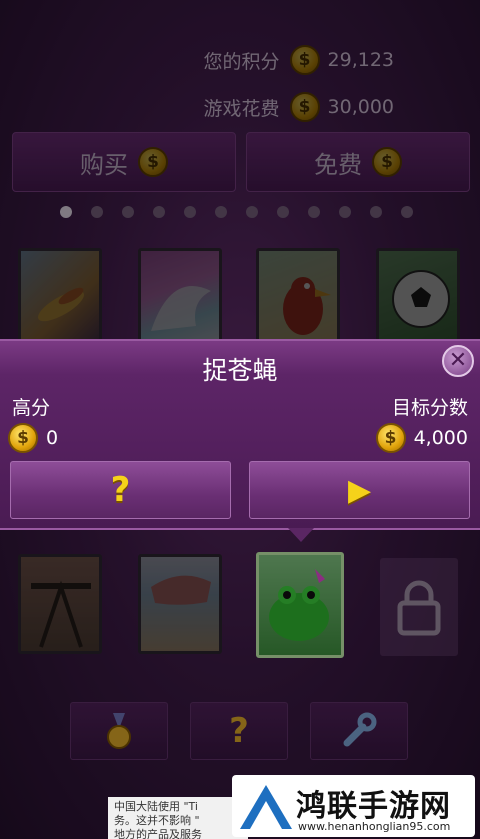 The height and width of the screenshot is (839, 480). I want to click on watermark-badge: 鸿联手游网 www.henanhonglian95.com, so click(353, 806).